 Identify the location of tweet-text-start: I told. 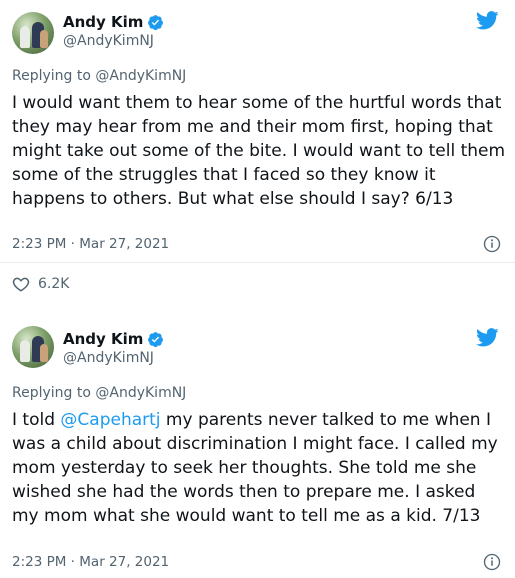
(36, 420).